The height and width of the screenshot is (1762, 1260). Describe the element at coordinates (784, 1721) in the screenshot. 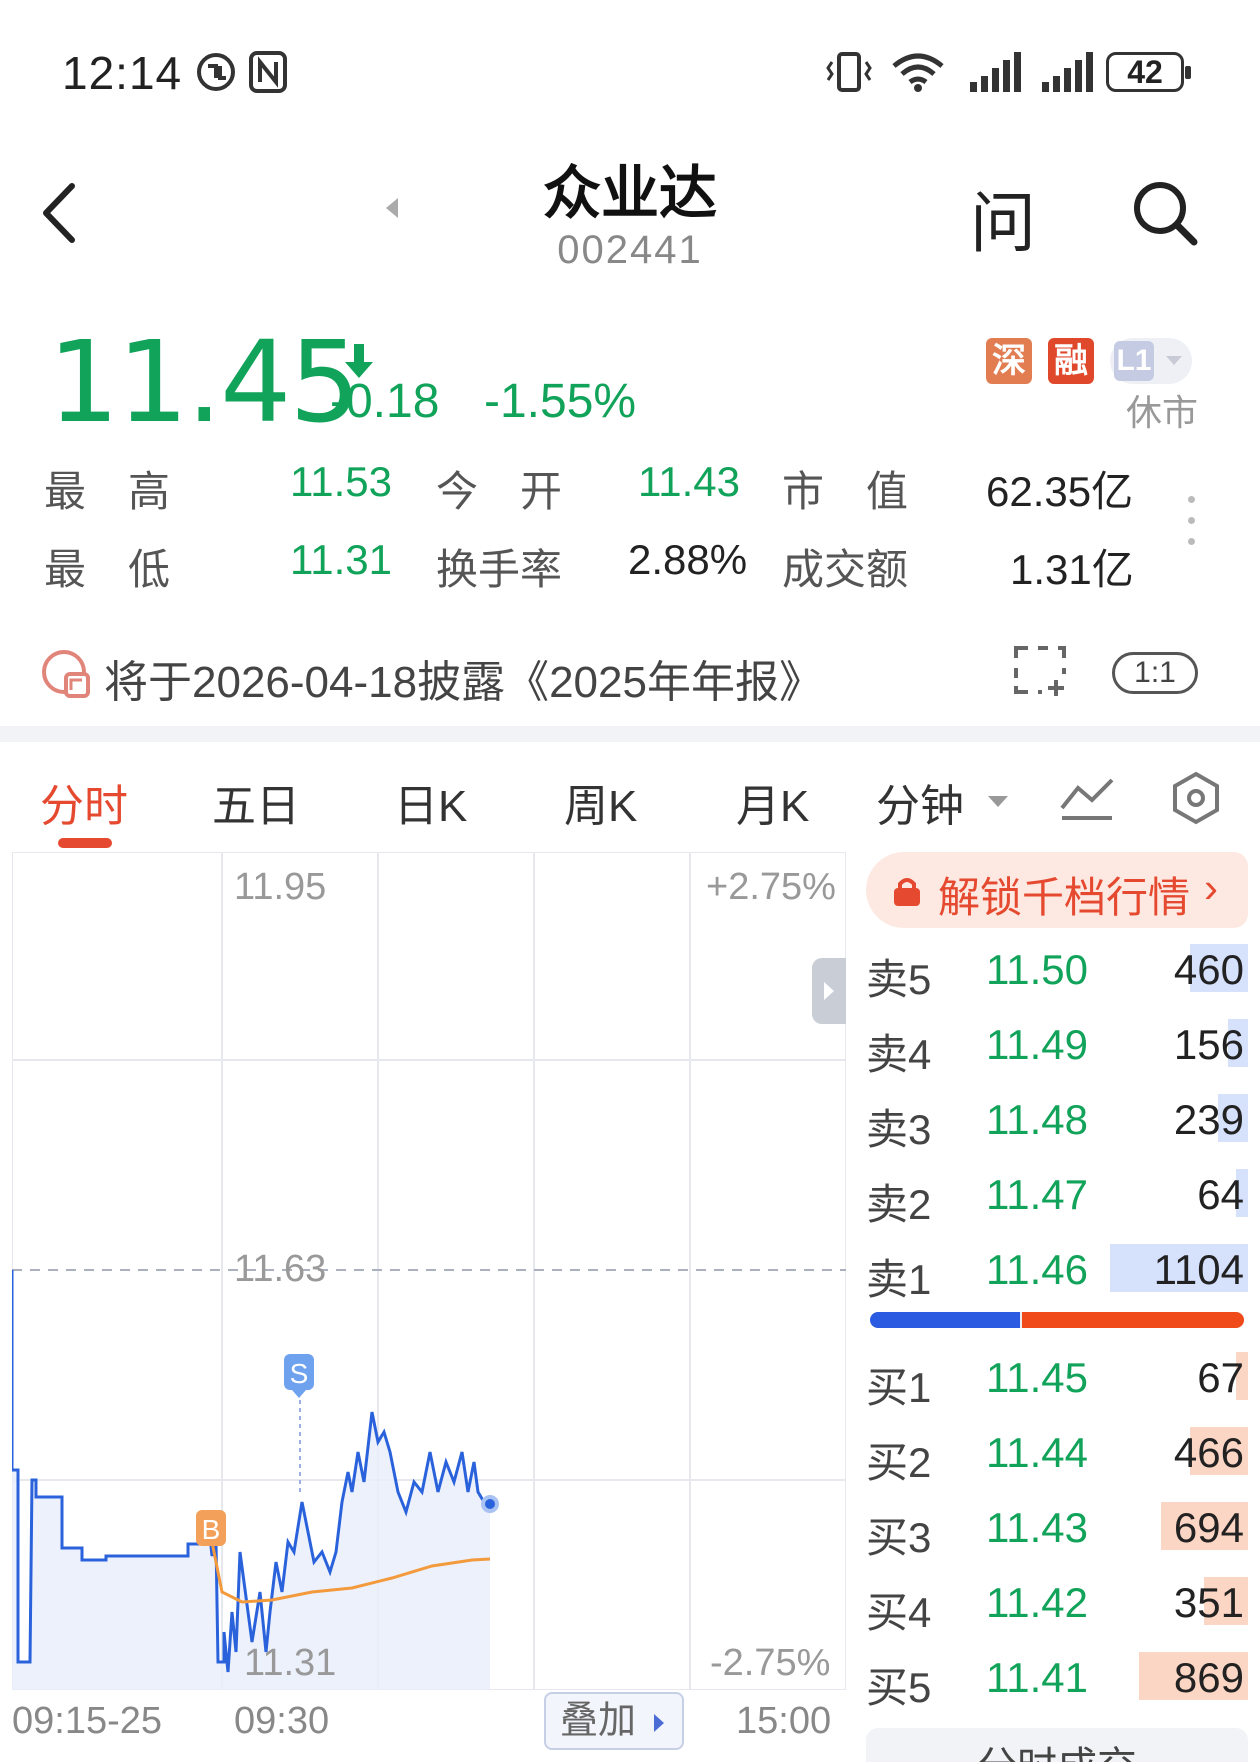

I see `time-label-close: 15:00` at that location.